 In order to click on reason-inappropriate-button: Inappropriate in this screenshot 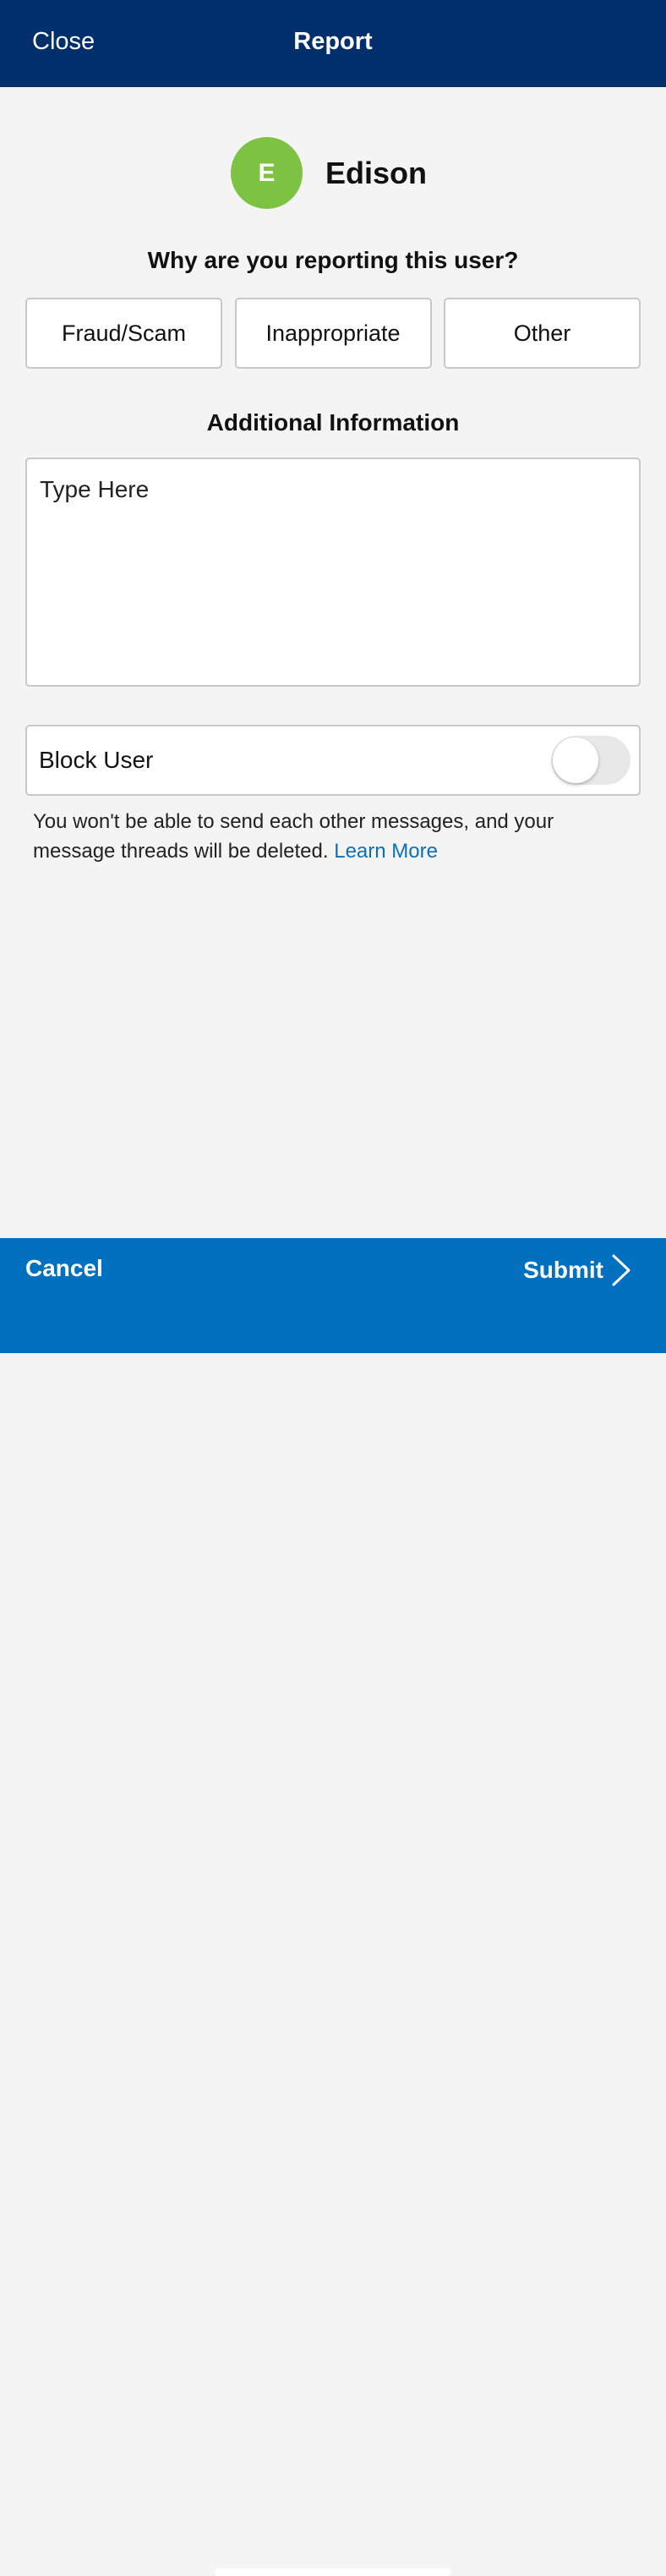, I will do `click(333, 333)`.